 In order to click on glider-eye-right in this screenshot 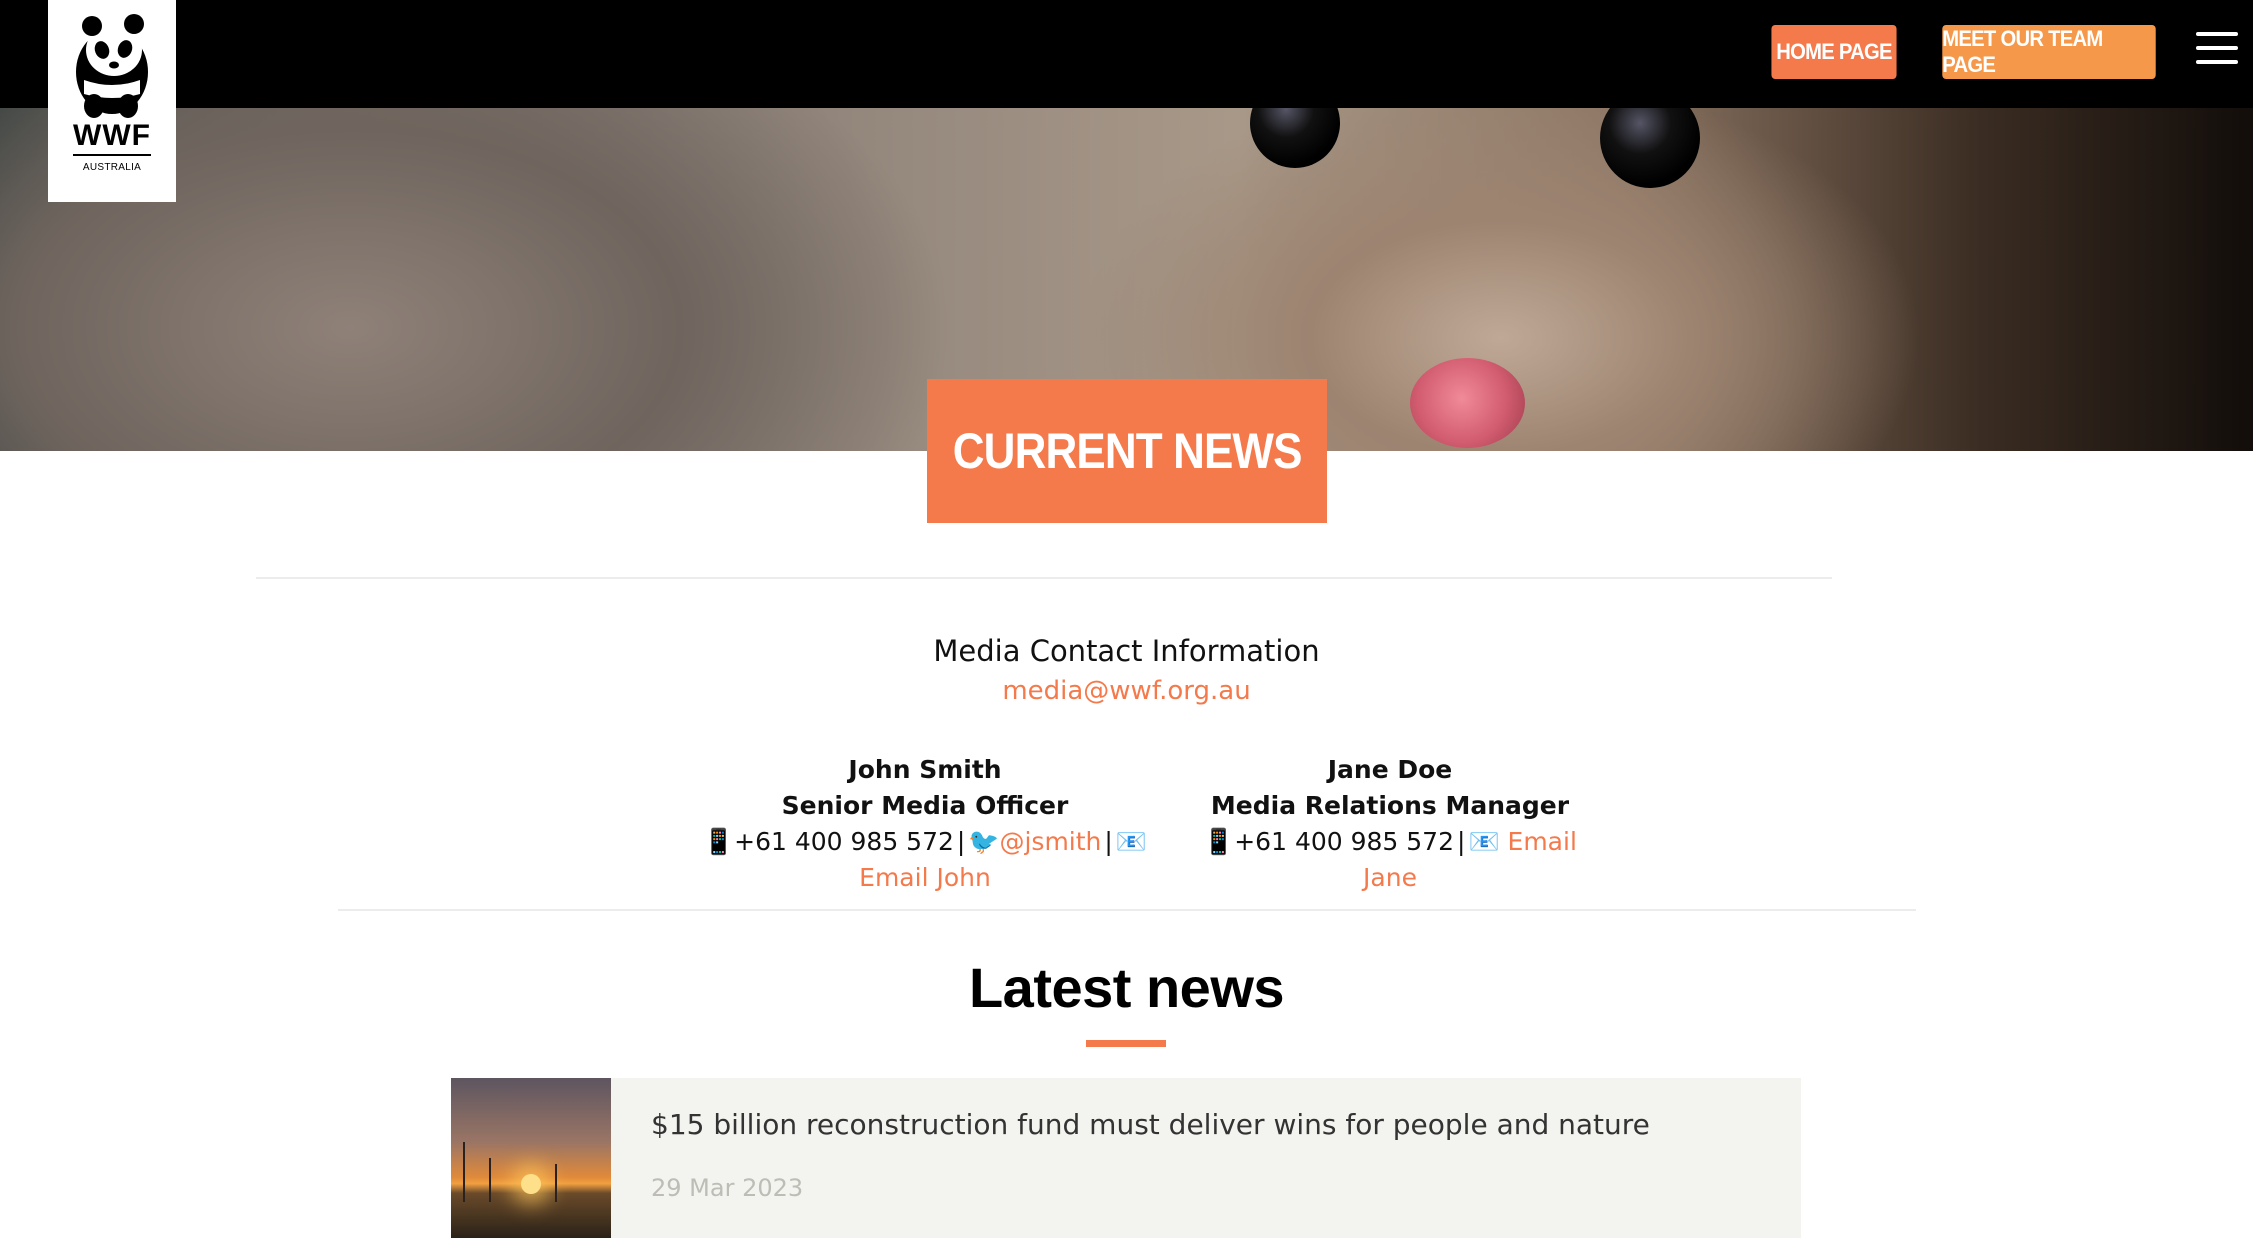, I will do `click(1650, 148)`.